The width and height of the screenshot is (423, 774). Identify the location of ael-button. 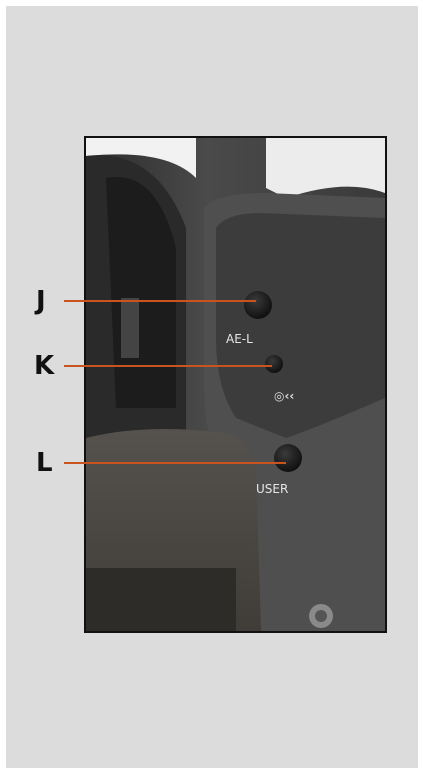
(258, 305).